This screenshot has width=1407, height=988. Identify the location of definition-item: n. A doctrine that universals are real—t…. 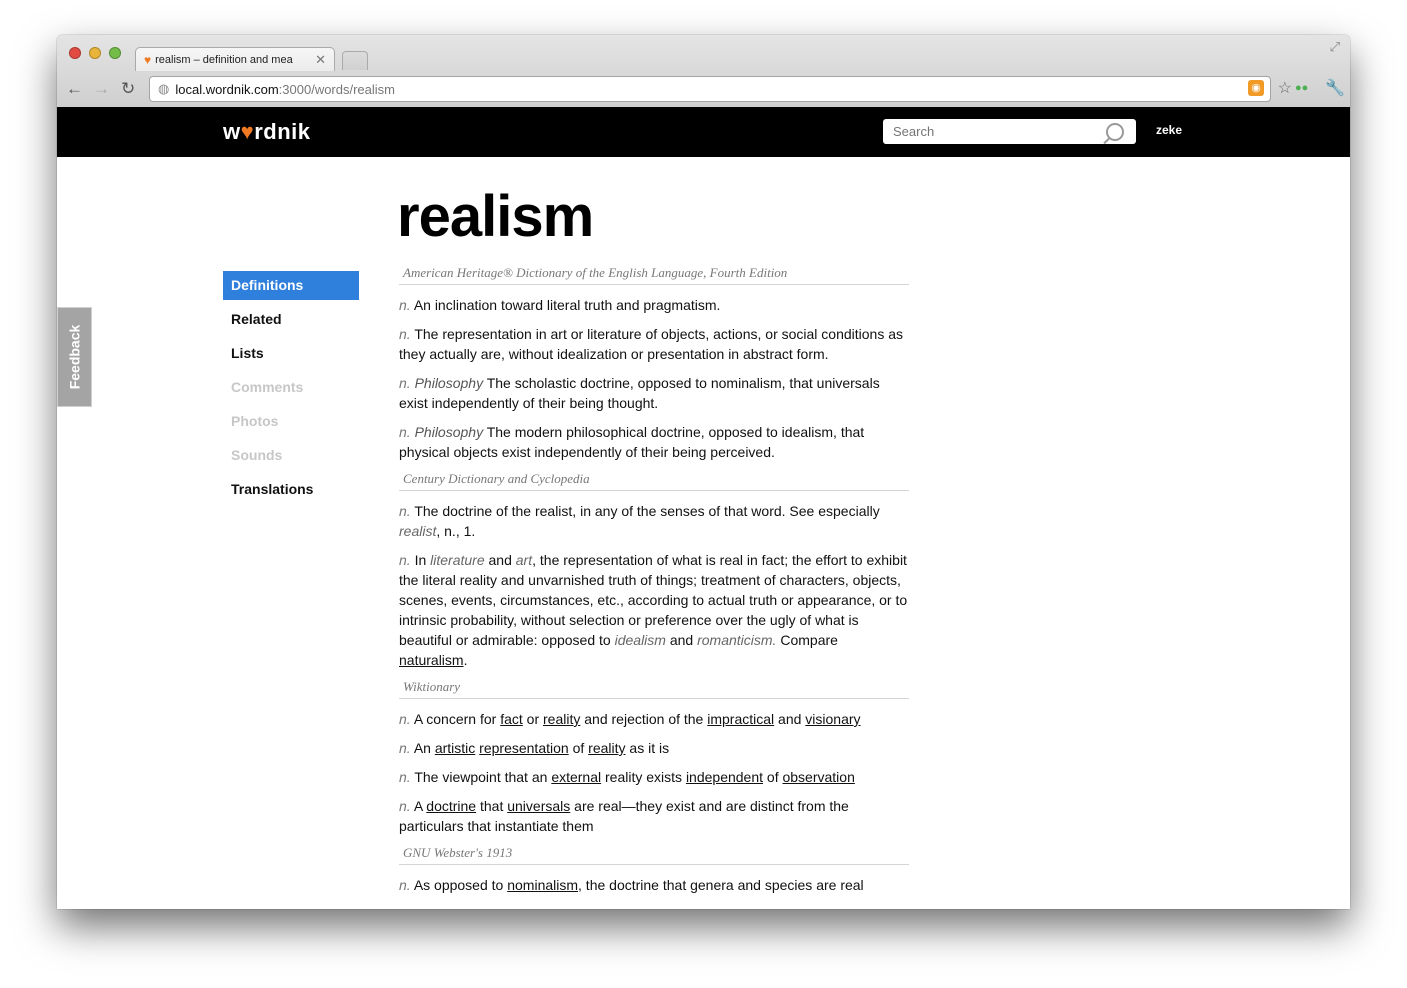
(654, 816).